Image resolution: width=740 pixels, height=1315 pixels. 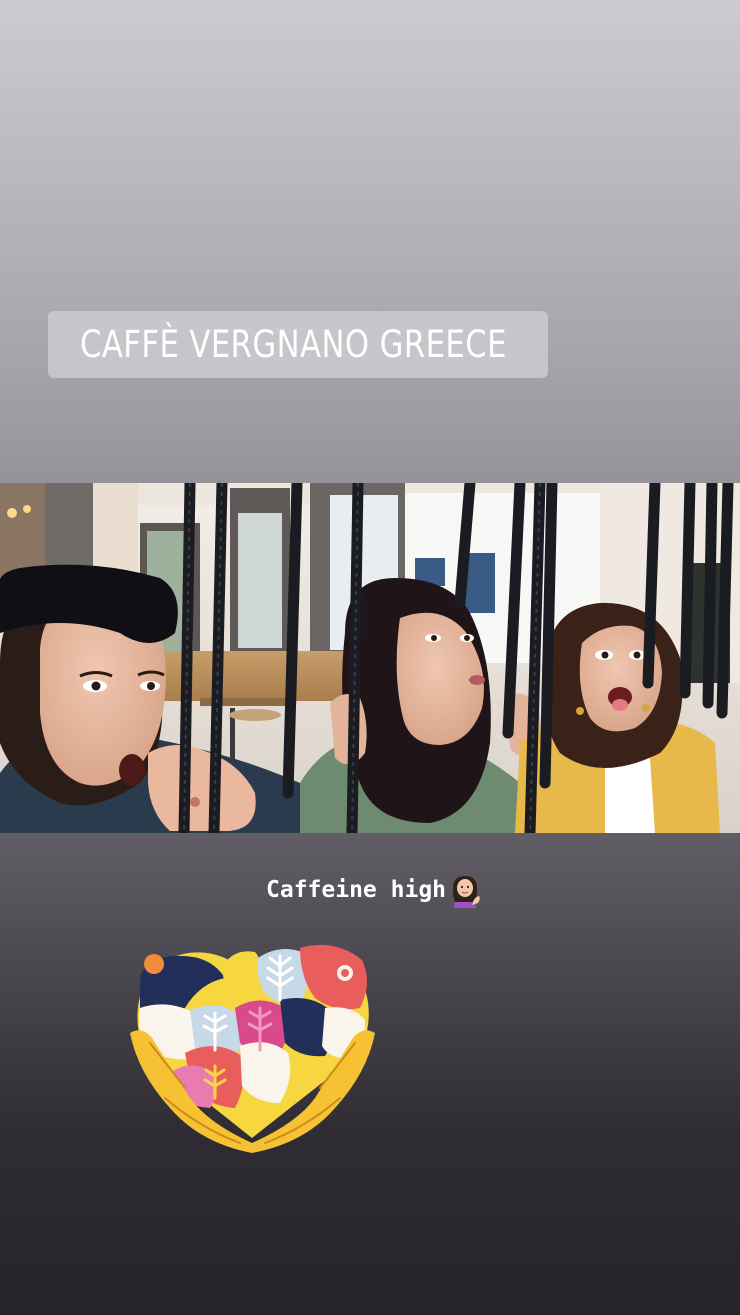 What do you see at coordinates (356, 890) in the screenshot?
I see `caption-text: Caffeine high` at bounding box center [356, 890].